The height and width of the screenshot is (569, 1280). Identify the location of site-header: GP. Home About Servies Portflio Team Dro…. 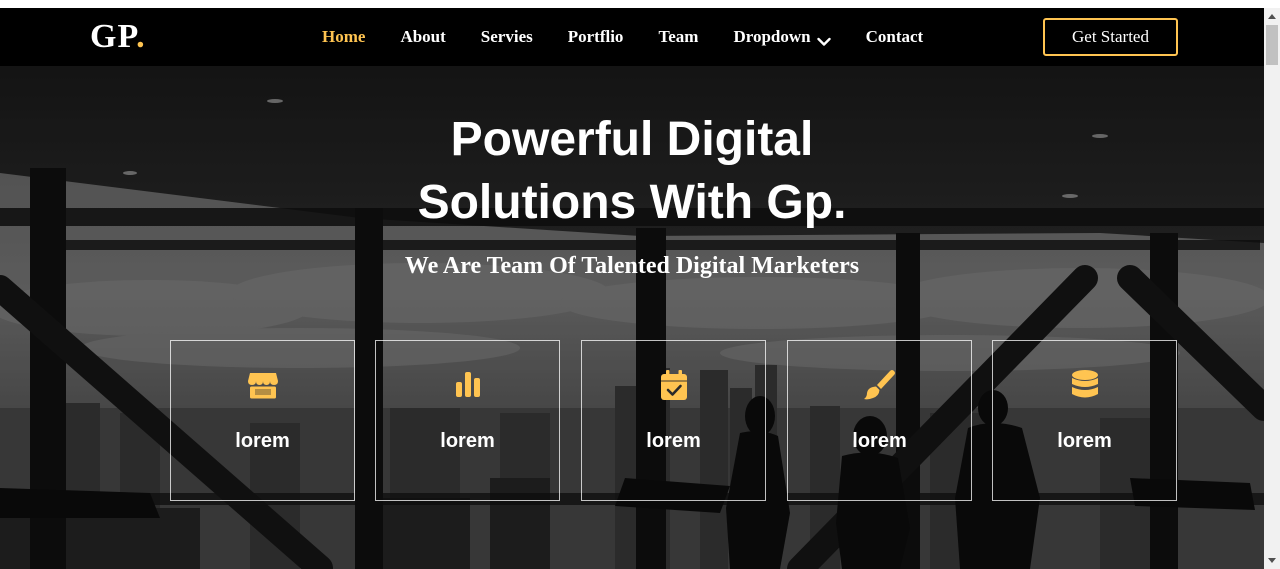
(632, 37).